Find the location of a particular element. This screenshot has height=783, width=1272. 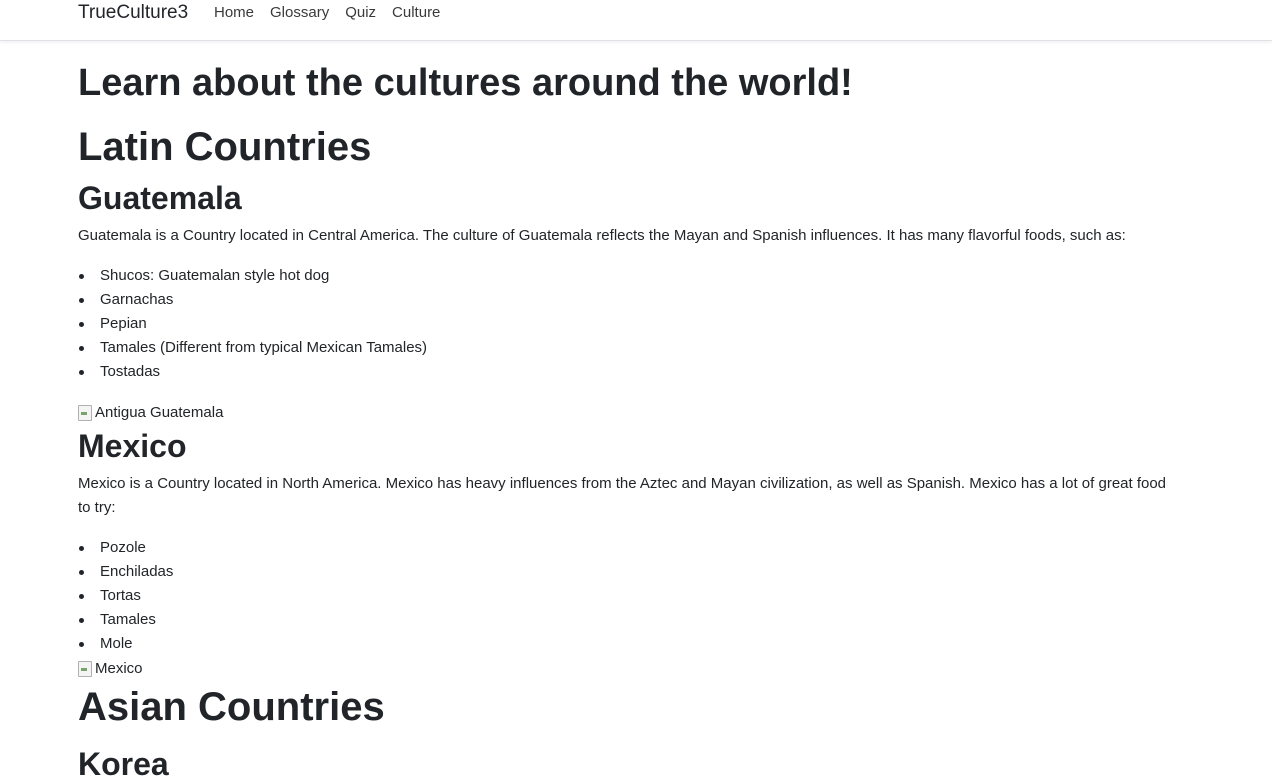

mexico-food-list: Pozole Enchiladas Tortas Tamales Mole is located at coordinates (125, 596).